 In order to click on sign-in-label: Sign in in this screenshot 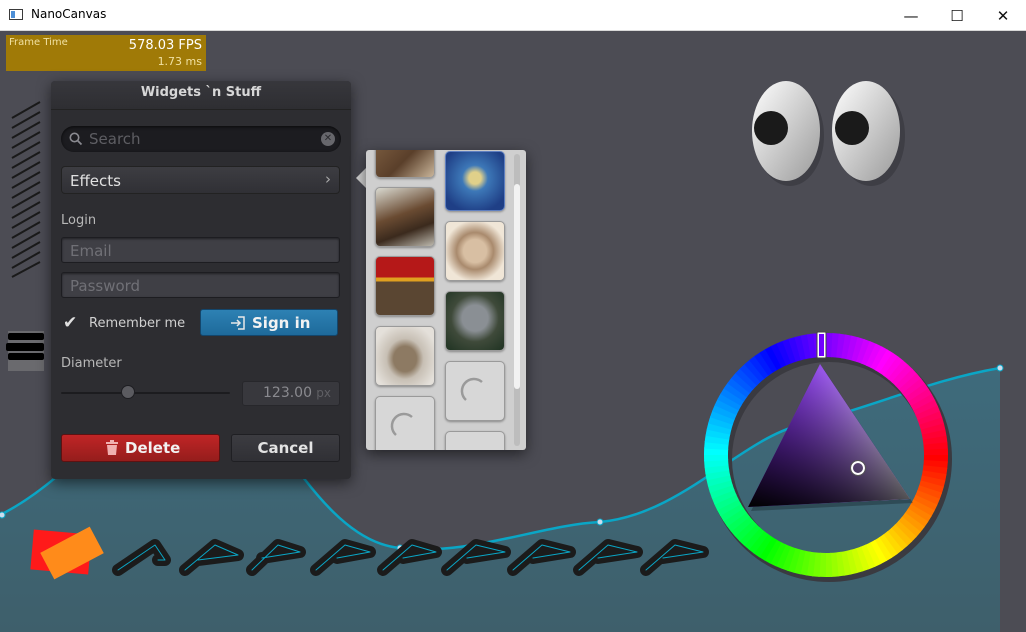, I will do `click(281, 323)`.